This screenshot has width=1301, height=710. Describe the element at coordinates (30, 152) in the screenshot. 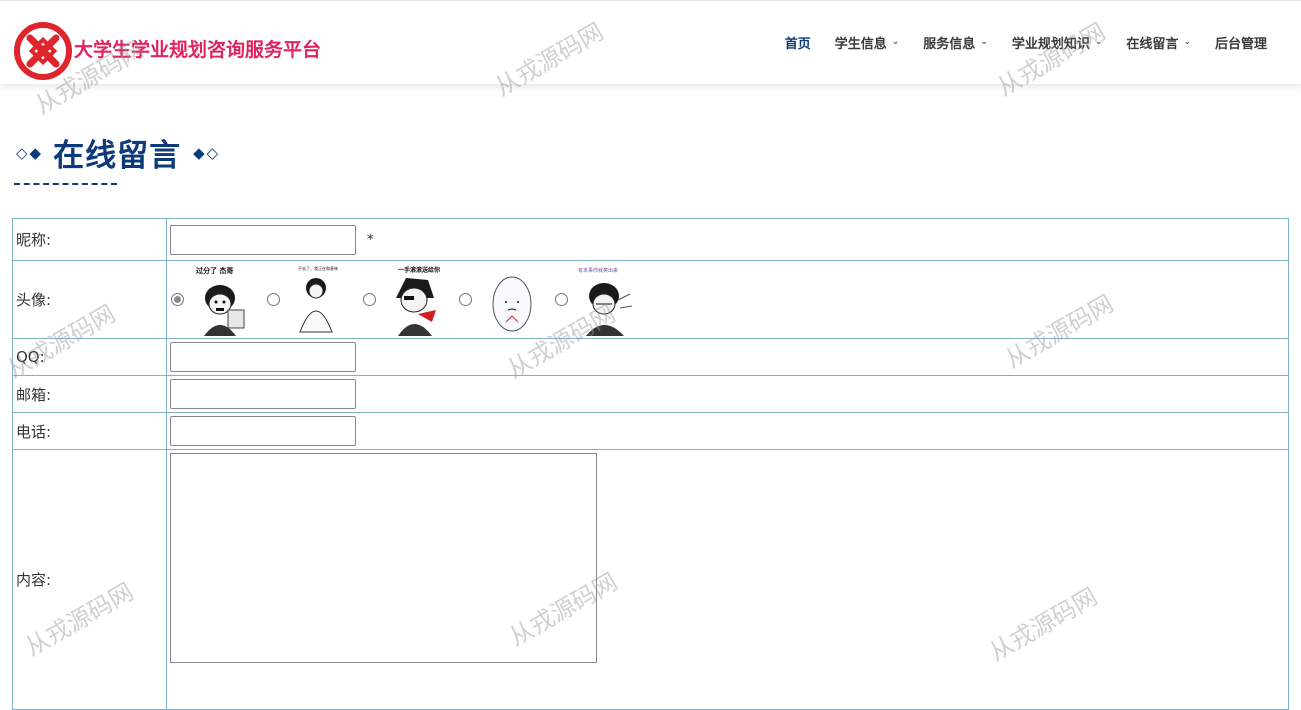

I see `title-left-decoration: ◇◆` at that location.